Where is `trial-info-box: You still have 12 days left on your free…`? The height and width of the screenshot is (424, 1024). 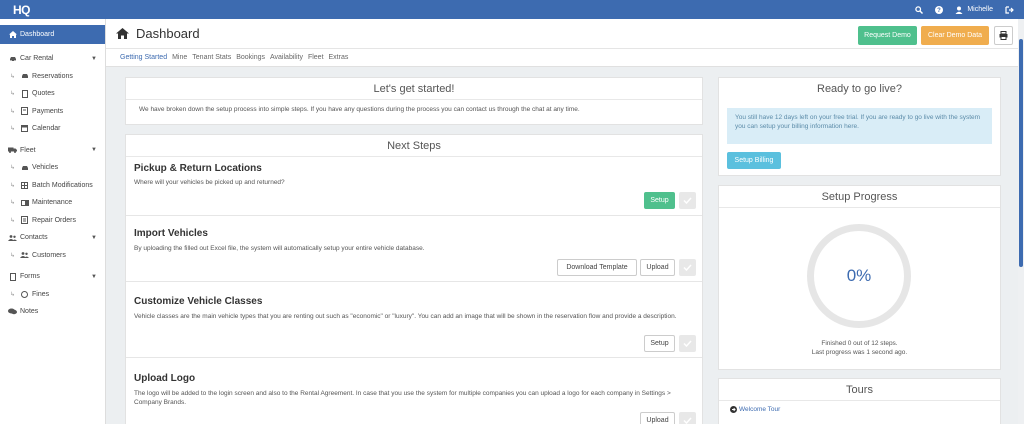 trial-info-box: You still have 12 days left on your free… is located at coordinates (859, 126).